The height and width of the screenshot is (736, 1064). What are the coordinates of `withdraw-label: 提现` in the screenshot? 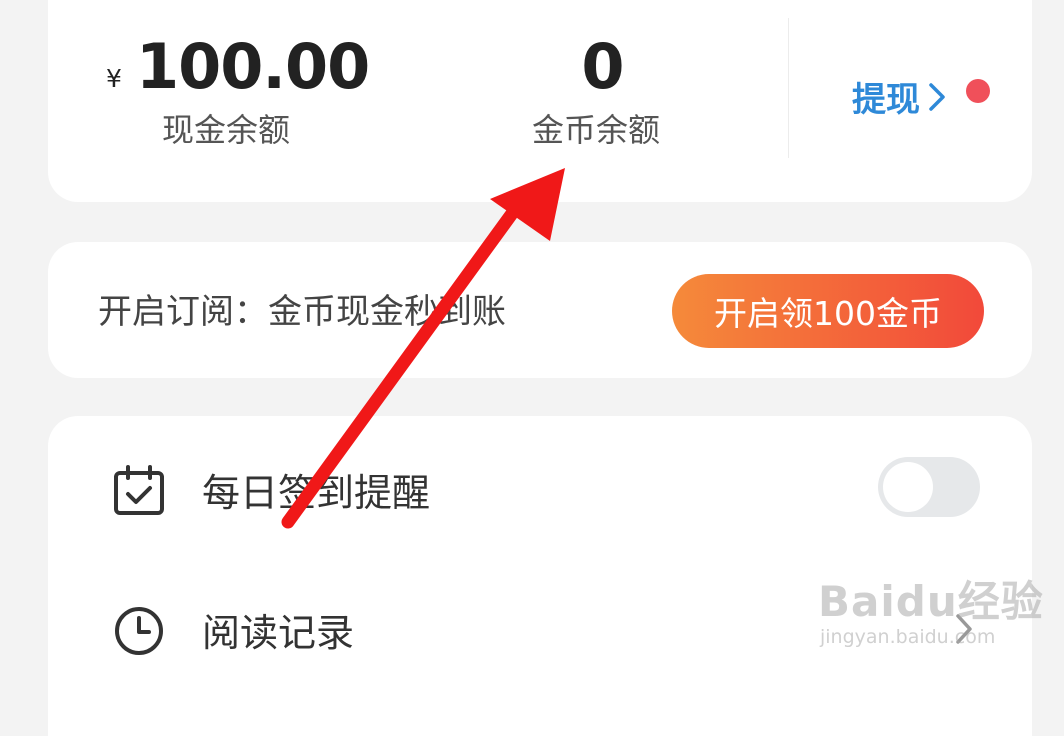 It's located at (886, 100).